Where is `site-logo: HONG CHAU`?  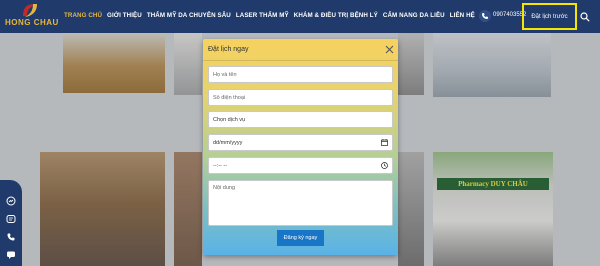
site-logo: HONG CHAU is located at coordinates (32, 17).